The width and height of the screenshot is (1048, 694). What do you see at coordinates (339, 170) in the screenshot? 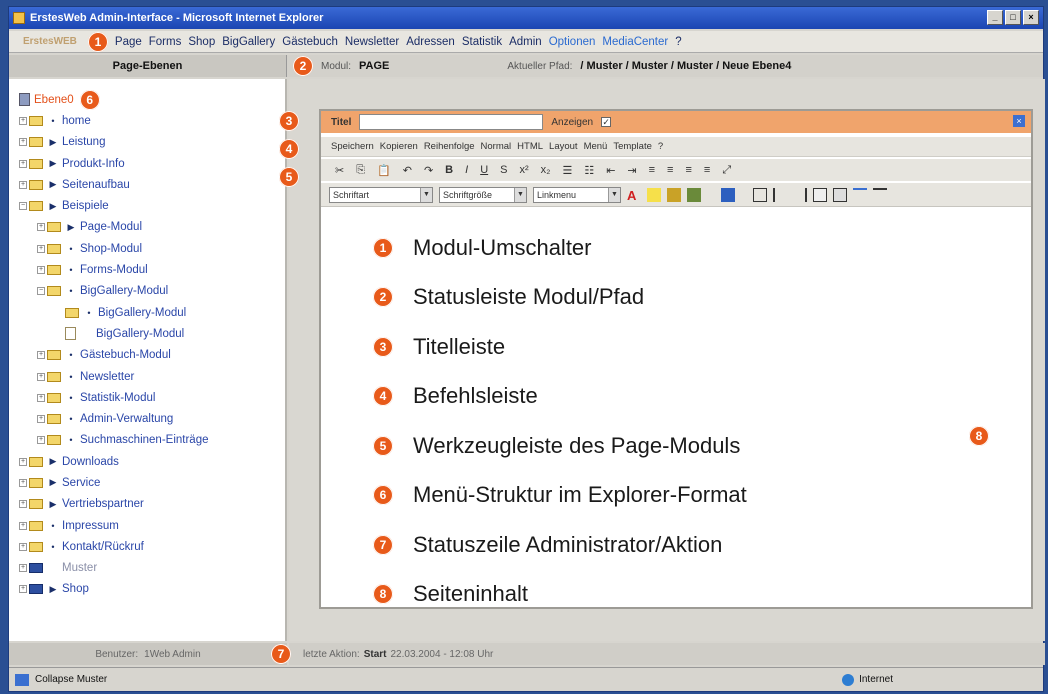
I see `cut-icon: ✂` at bounding box center [339, 170].